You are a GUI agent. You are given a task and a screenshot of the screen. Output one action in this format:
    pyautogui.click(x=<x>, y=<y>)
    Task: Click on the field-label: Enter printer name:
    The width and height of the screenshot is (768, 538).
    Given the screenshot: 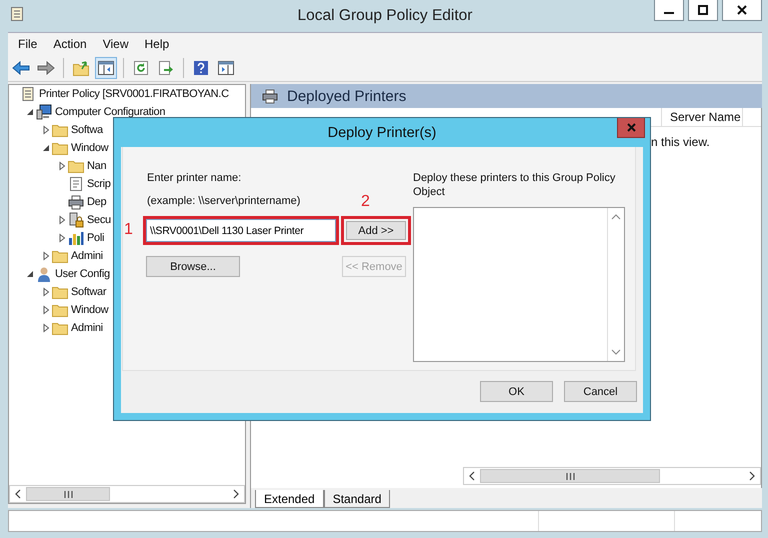 What is the action you would take?
    pyautogui.click(x=194, y=178)
    